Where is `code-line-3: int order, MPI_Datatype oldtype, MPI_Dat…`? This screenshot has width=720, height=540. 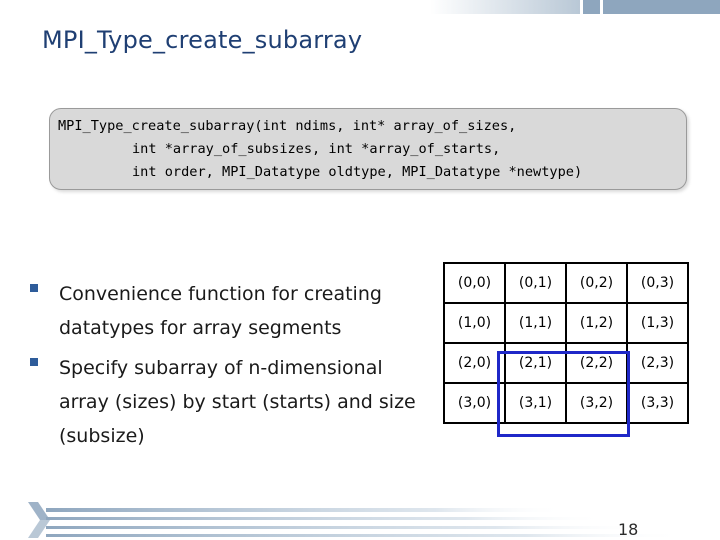
code-line-3: int order, MPI_Datatype oldtype, MPI_Dat… is located at coordinates (357, 172).